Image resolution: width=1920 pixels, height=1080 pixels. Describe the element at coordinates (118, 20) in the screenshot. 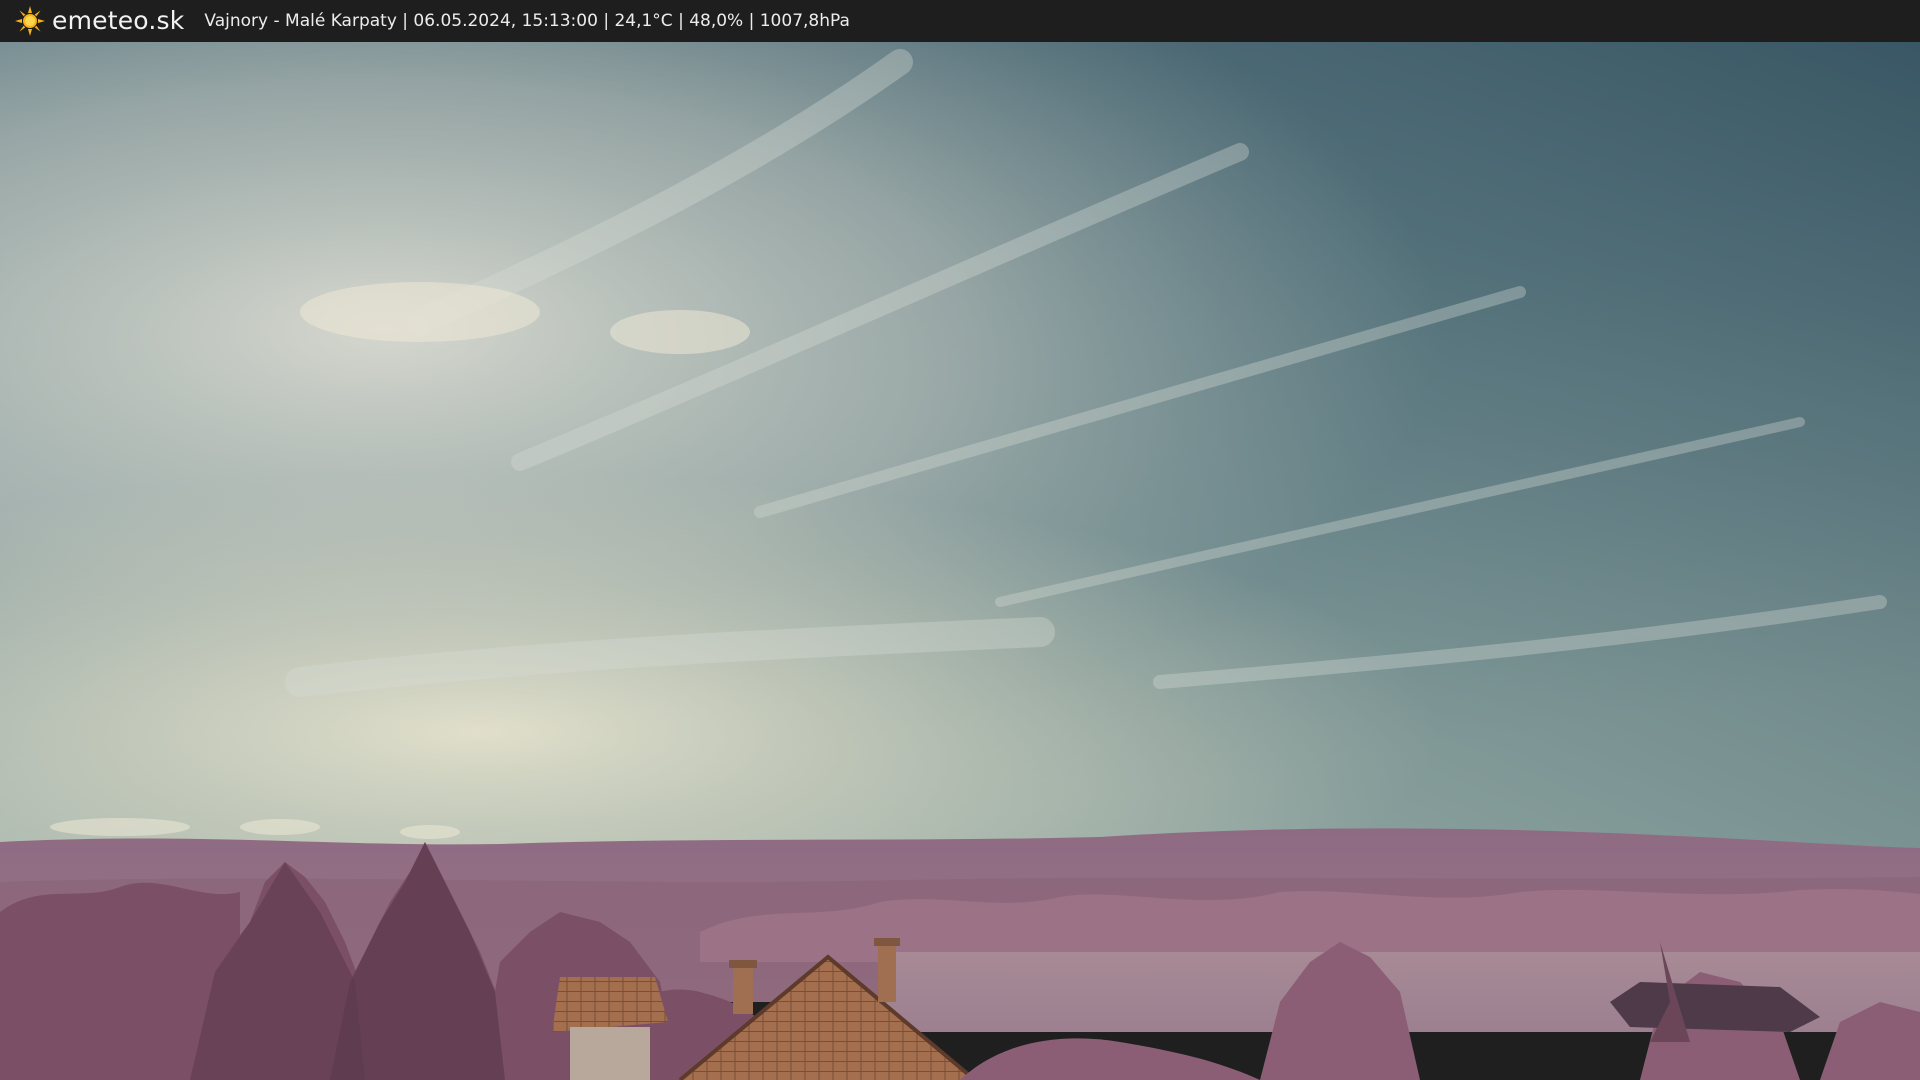

I see `brand-name: emeteo.sk` at that location.